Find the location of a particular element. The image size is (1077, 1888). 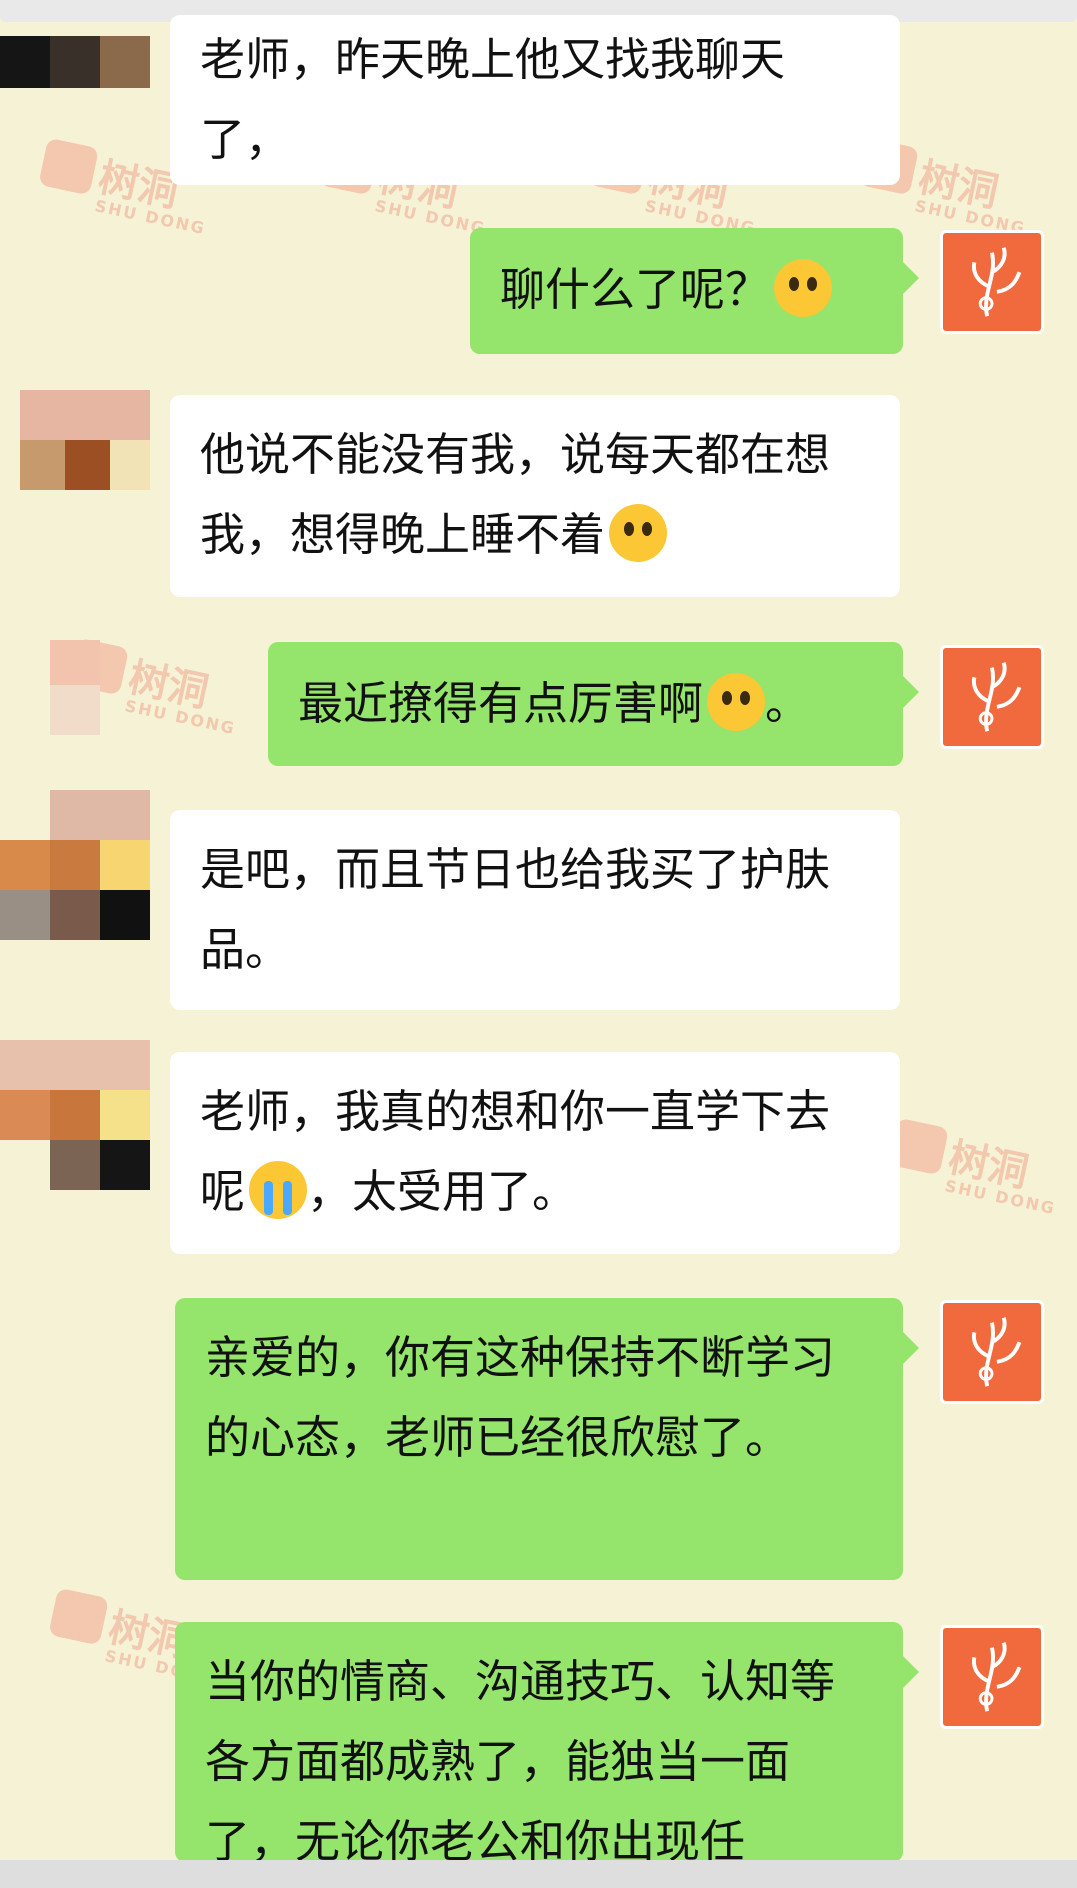

message-text: 聊什么了呢？ is located at coordinates (635, 289).